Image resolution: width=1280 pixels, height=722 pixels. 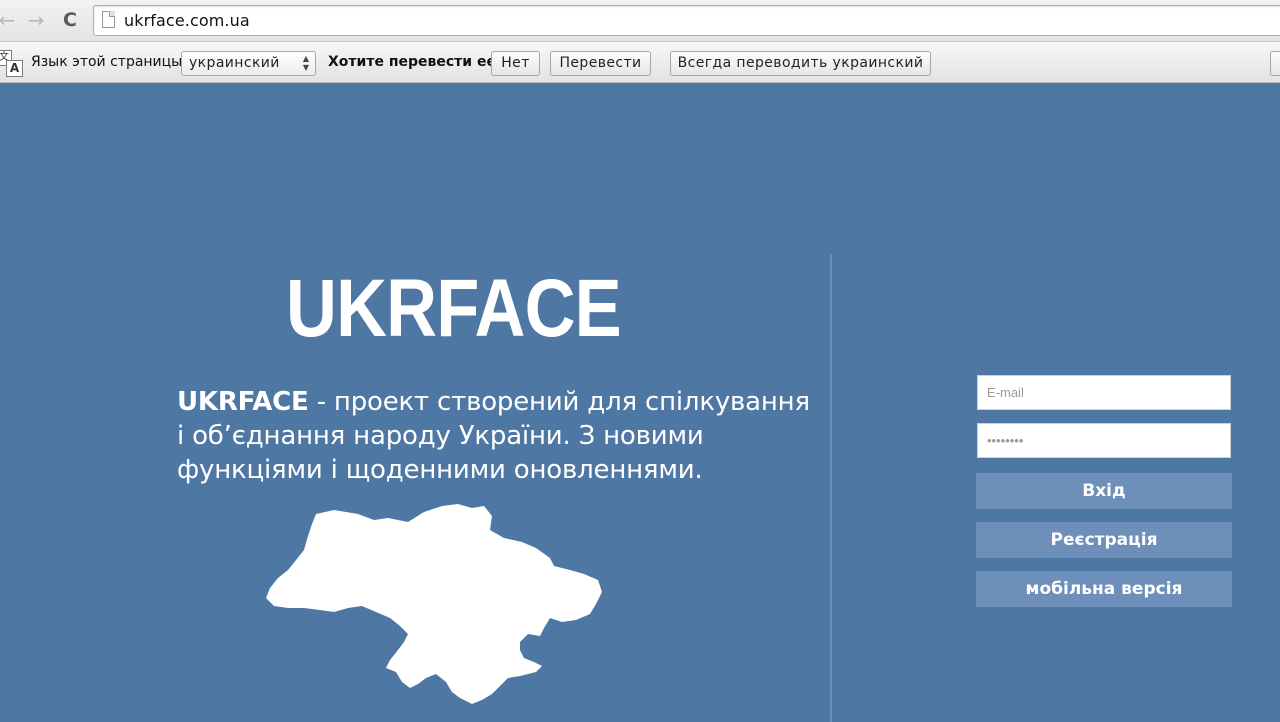 I want to click on email-field, so click(x=1104, y=392).